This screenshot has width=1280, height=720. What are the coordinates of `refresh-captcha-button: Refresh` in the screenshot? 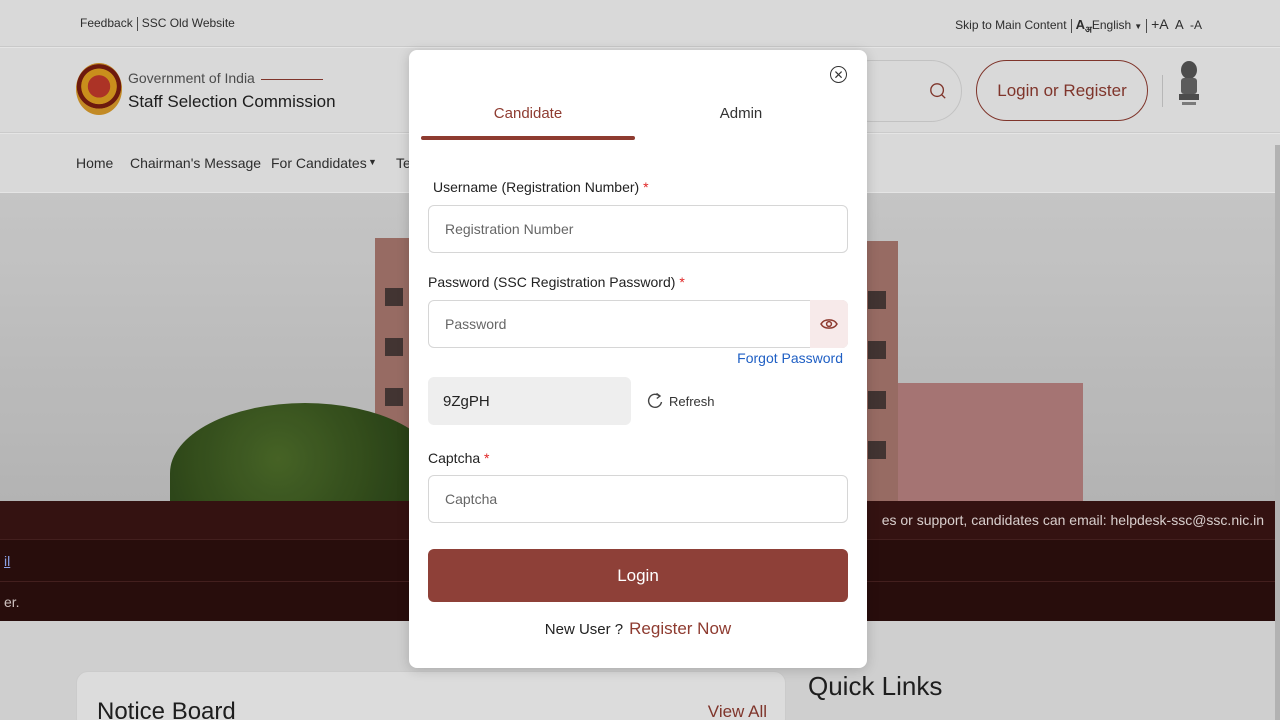 It's located at (681, 401).